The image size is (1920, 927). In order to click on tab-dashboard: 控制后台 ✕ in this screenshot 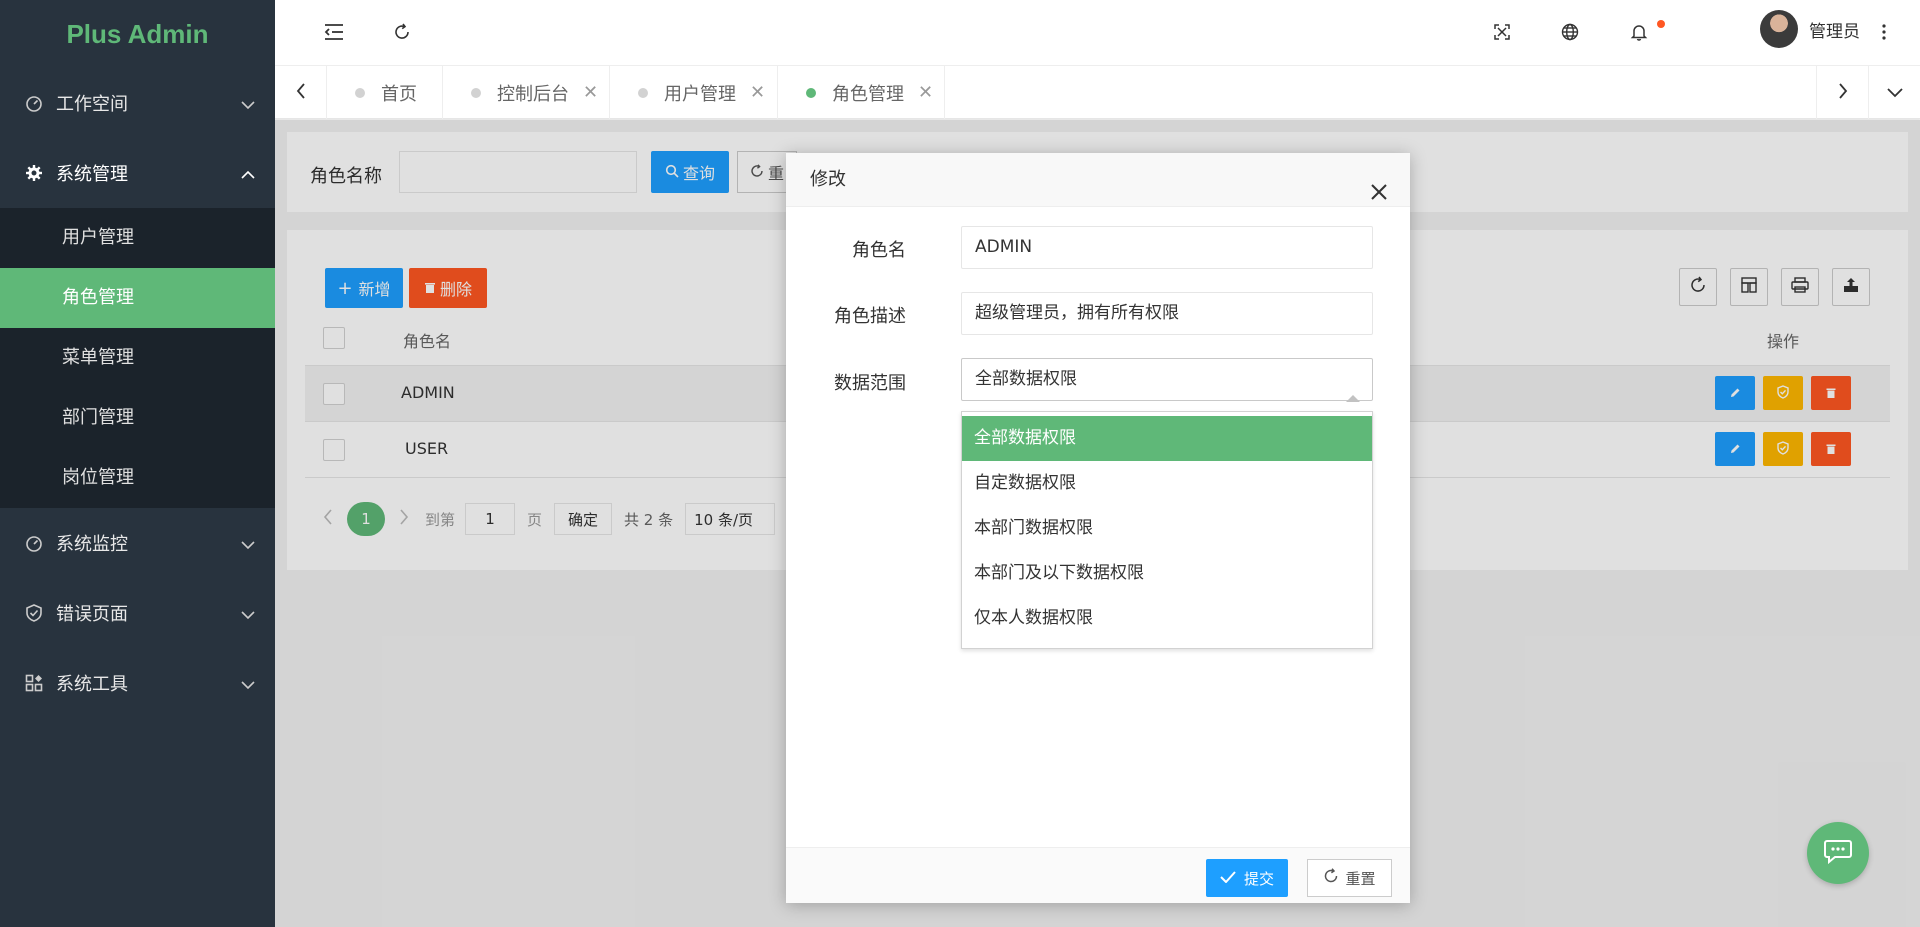, I will do `click(526, 92)`.